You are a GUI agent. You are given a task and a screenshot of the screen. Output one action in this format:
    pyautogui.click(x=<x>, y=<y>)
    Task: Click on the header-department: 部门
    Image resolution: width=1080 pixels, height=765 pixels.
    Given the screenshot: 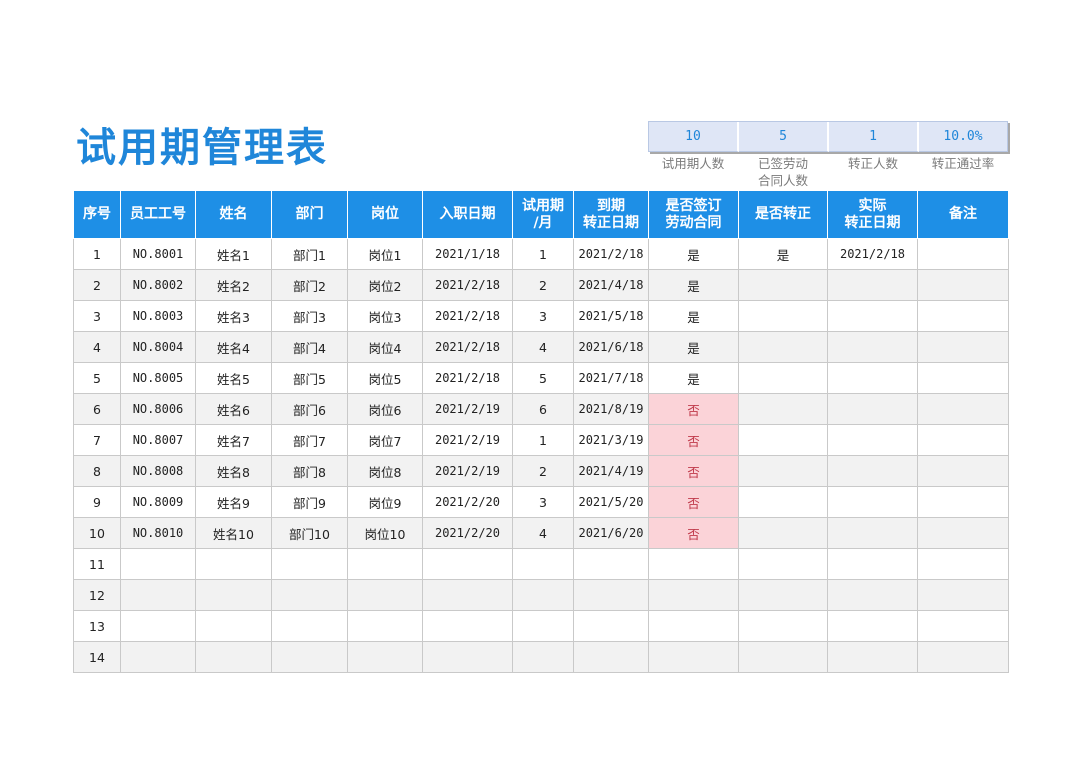 What is the action you would take?
    pyautogui.click(x=309, y=214)
    